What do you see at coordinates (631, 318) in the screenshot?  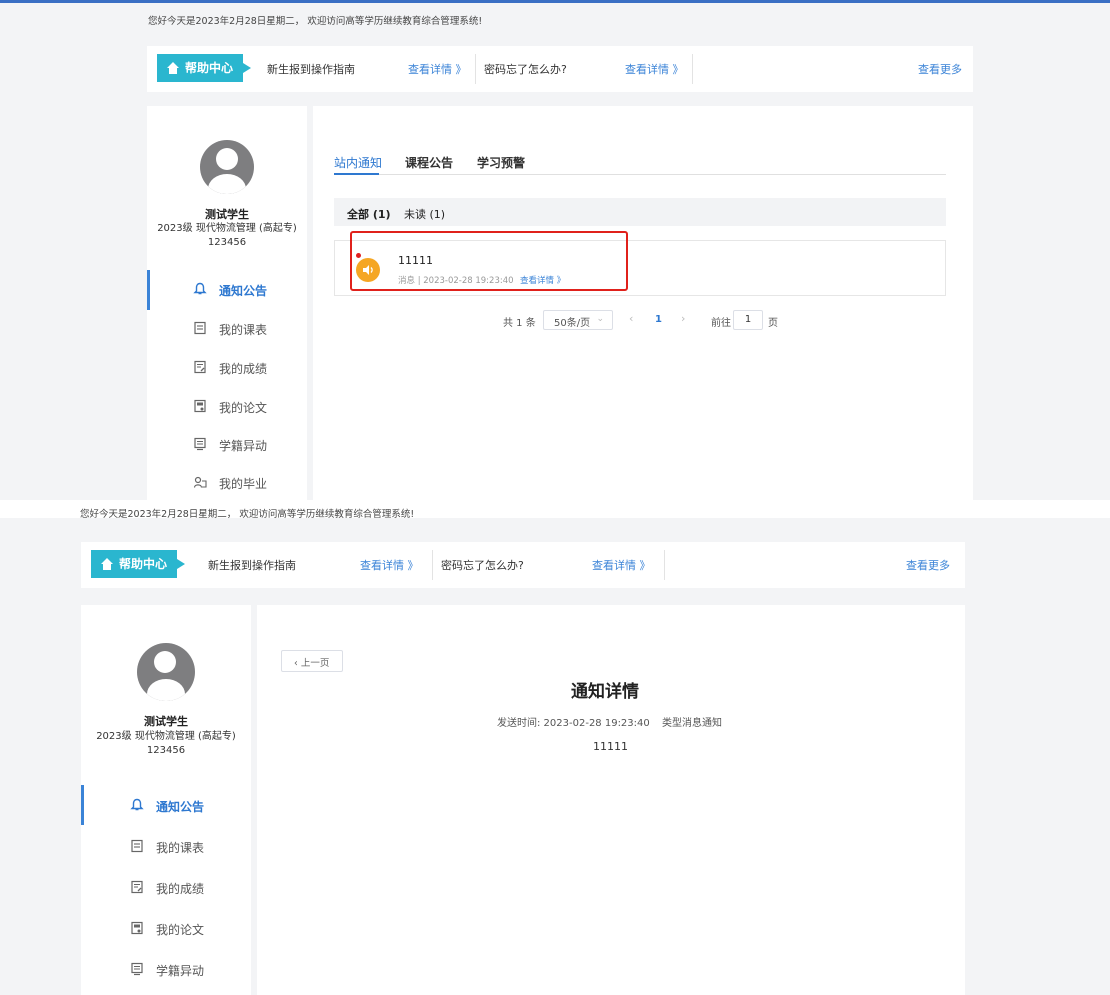 I see `prev-page-arrow: ‹` at bounding box center [631, 318].